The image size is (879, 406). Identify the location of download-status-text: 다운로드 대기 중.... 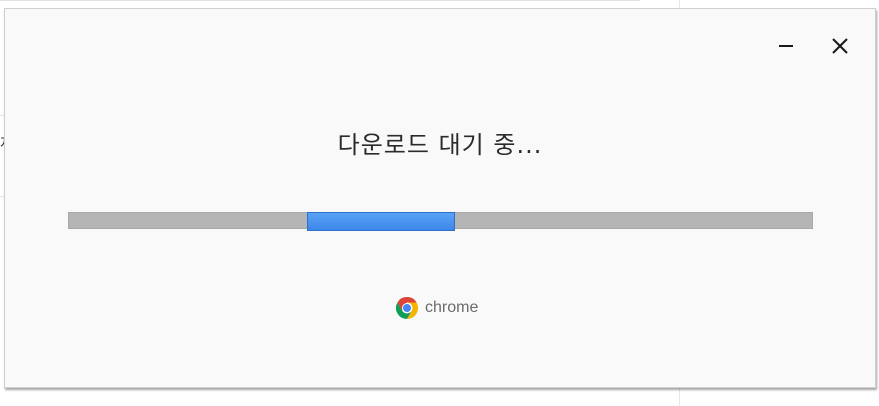
(440, 145).